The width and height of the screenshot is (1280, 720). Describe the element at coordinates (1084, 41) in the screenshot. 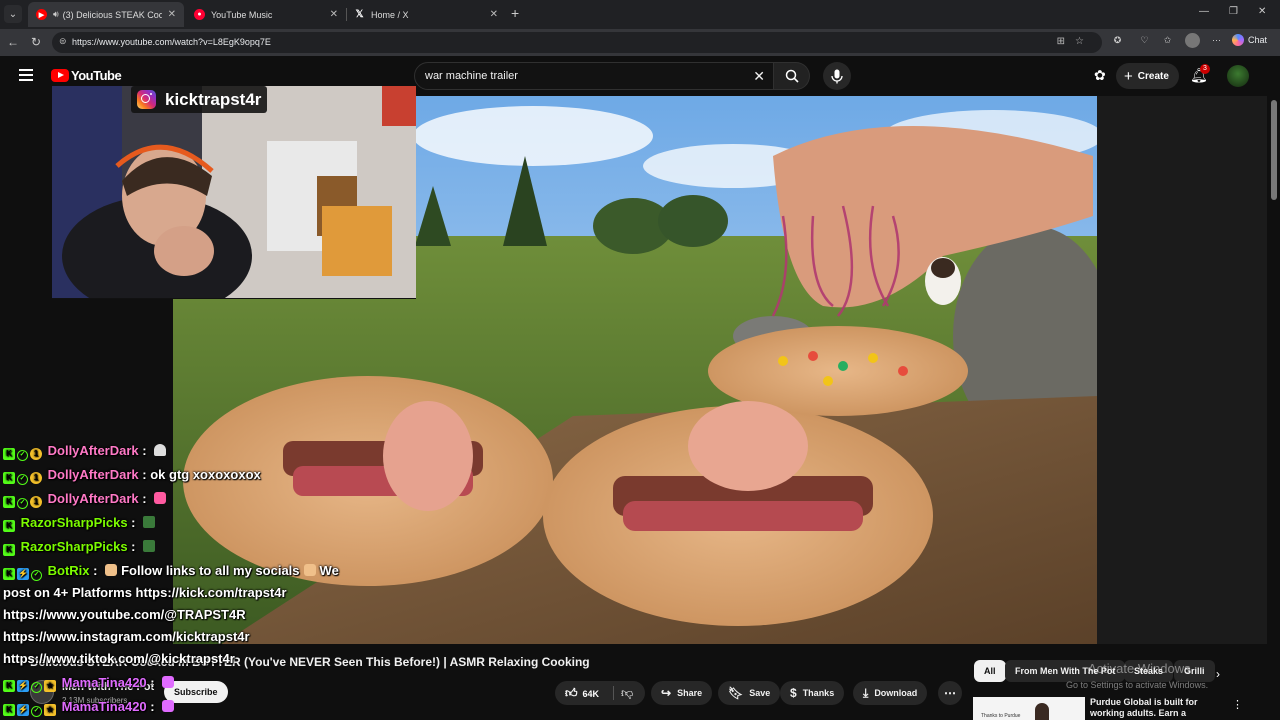

I see `favorite-star-icon: ☆` at that location.